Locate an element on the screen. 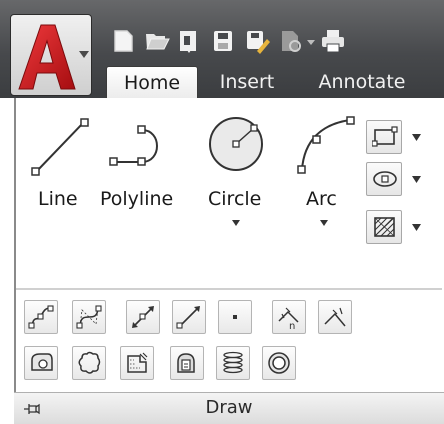  line-tool: Line is located at coordinates (65, 172).